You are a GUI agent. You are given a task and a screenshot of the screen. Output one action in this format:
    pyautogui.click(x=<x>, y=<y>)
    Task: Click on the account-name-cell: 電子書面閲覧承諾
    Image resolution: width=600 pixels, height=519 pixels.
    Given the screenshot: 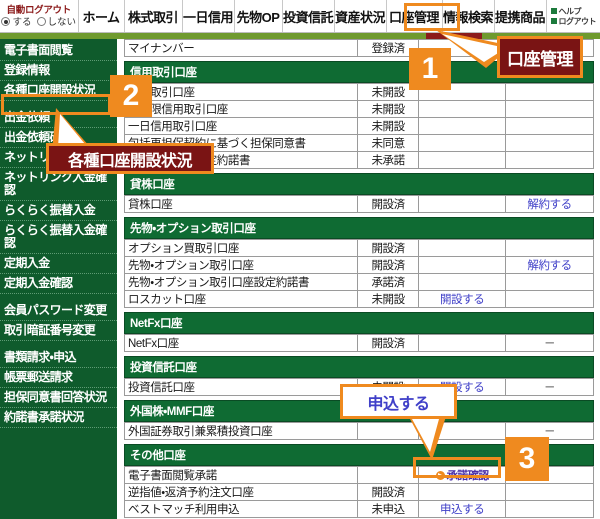 What is the action you would take?
    pyautogui.click(x=241, y=475)
    